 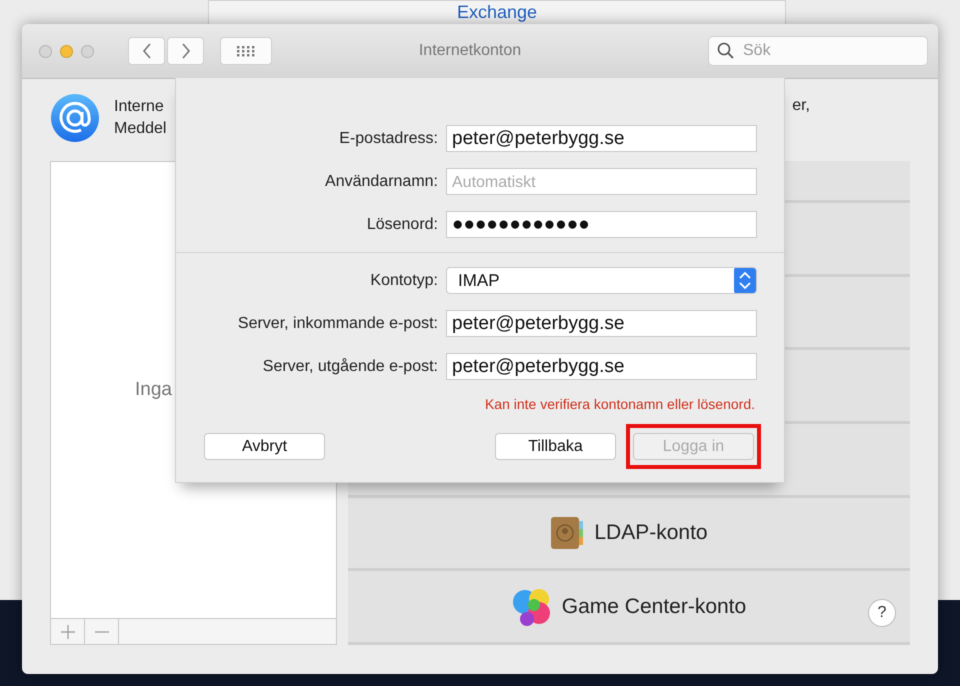 I want to click on field-label: Server, inkommande e-post:, so click(x=337, y=323).